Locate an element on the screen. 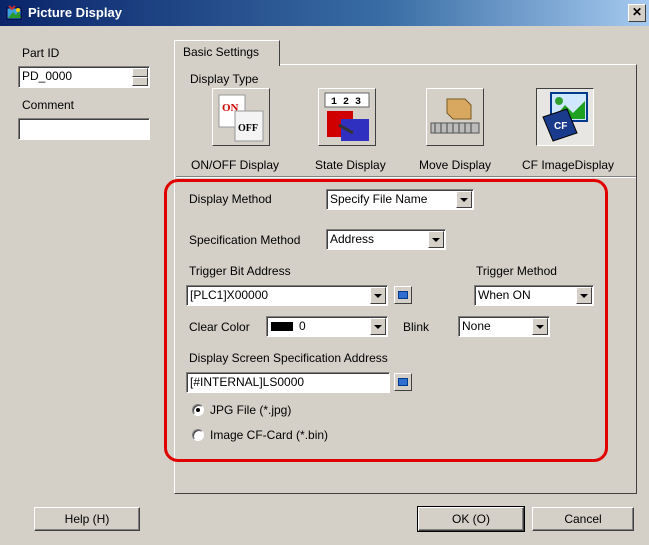 Image resolution: width=649 pixels, height=545 pixels. svg-text: CF is located at coordinates (560, 126).